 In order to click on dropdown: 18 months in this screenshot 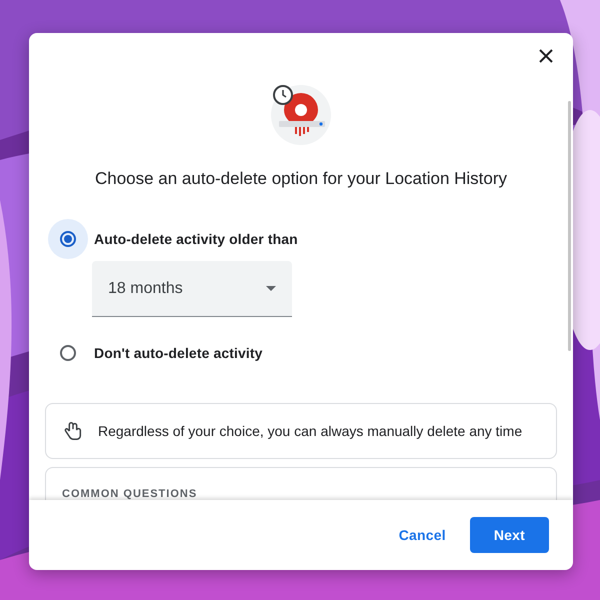, I will do `click(192, 289)`.